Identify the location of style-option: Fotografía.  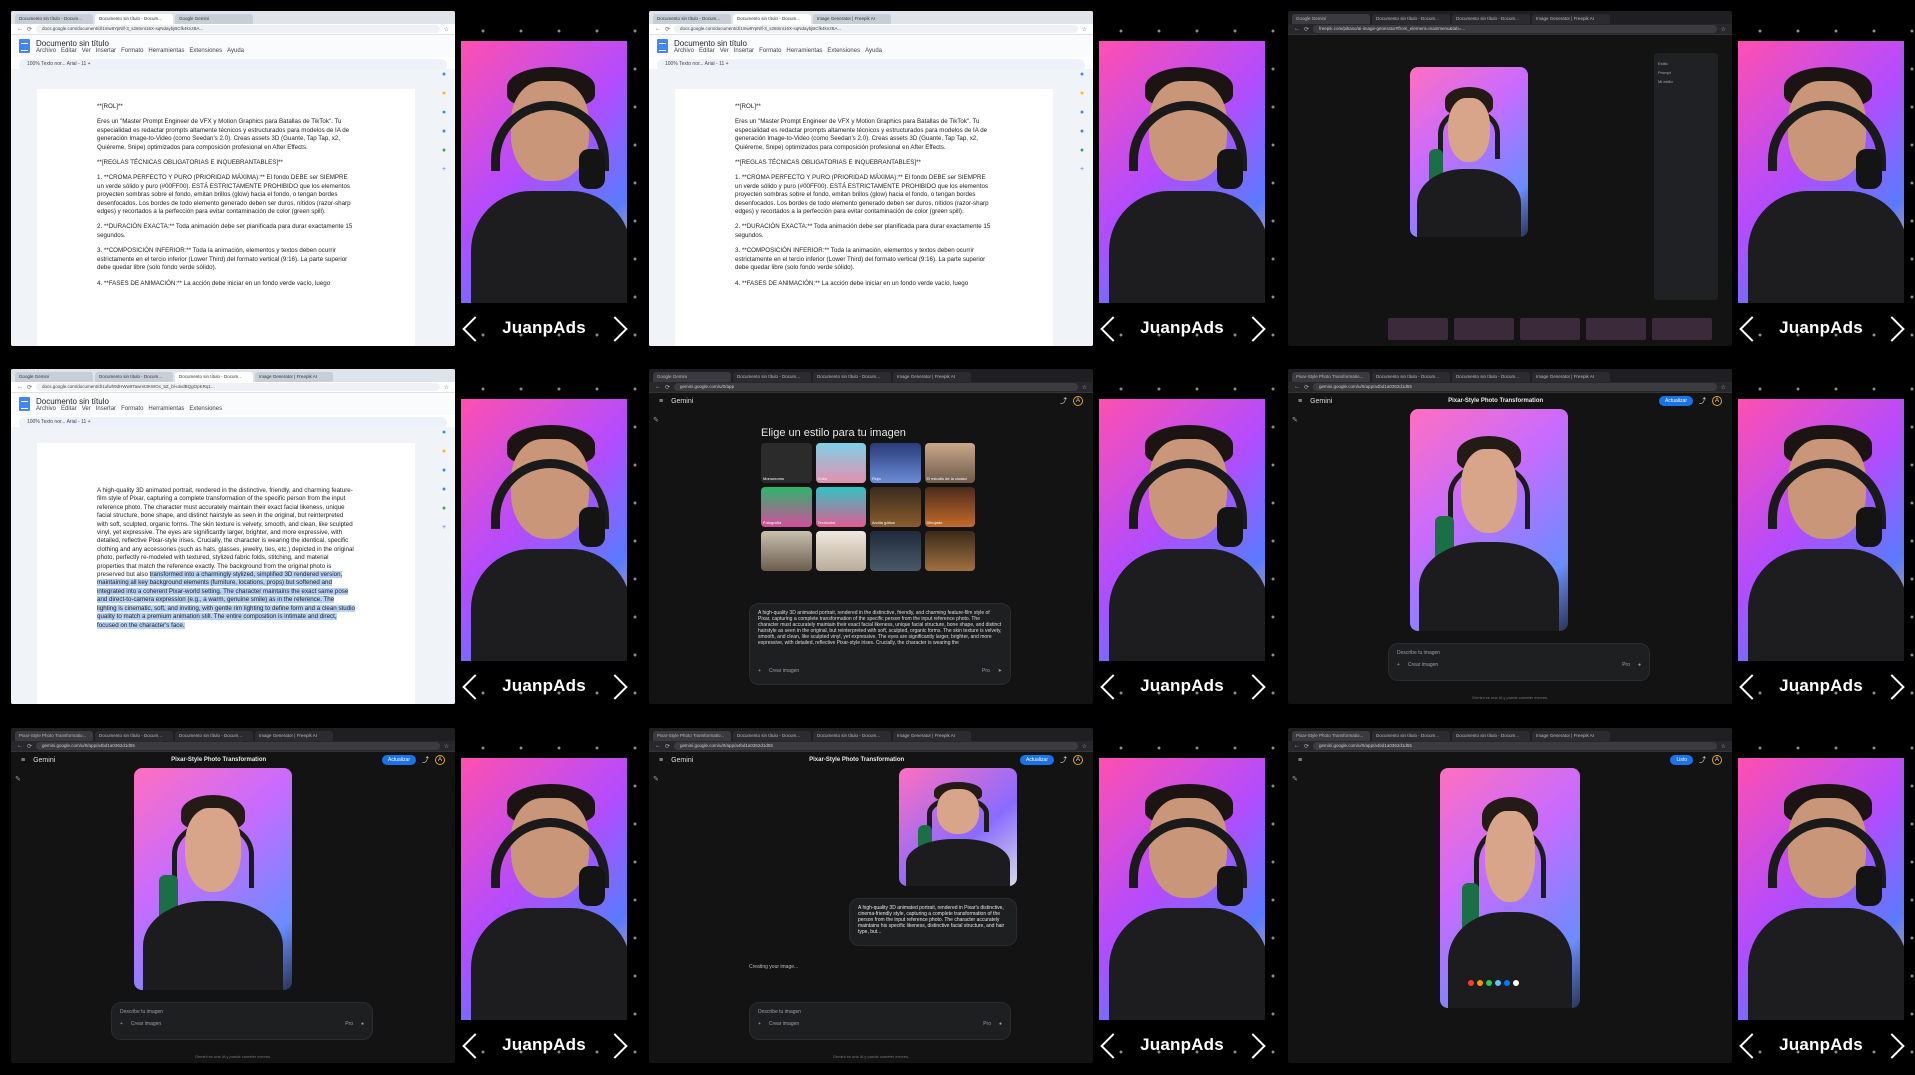
(786, 507).